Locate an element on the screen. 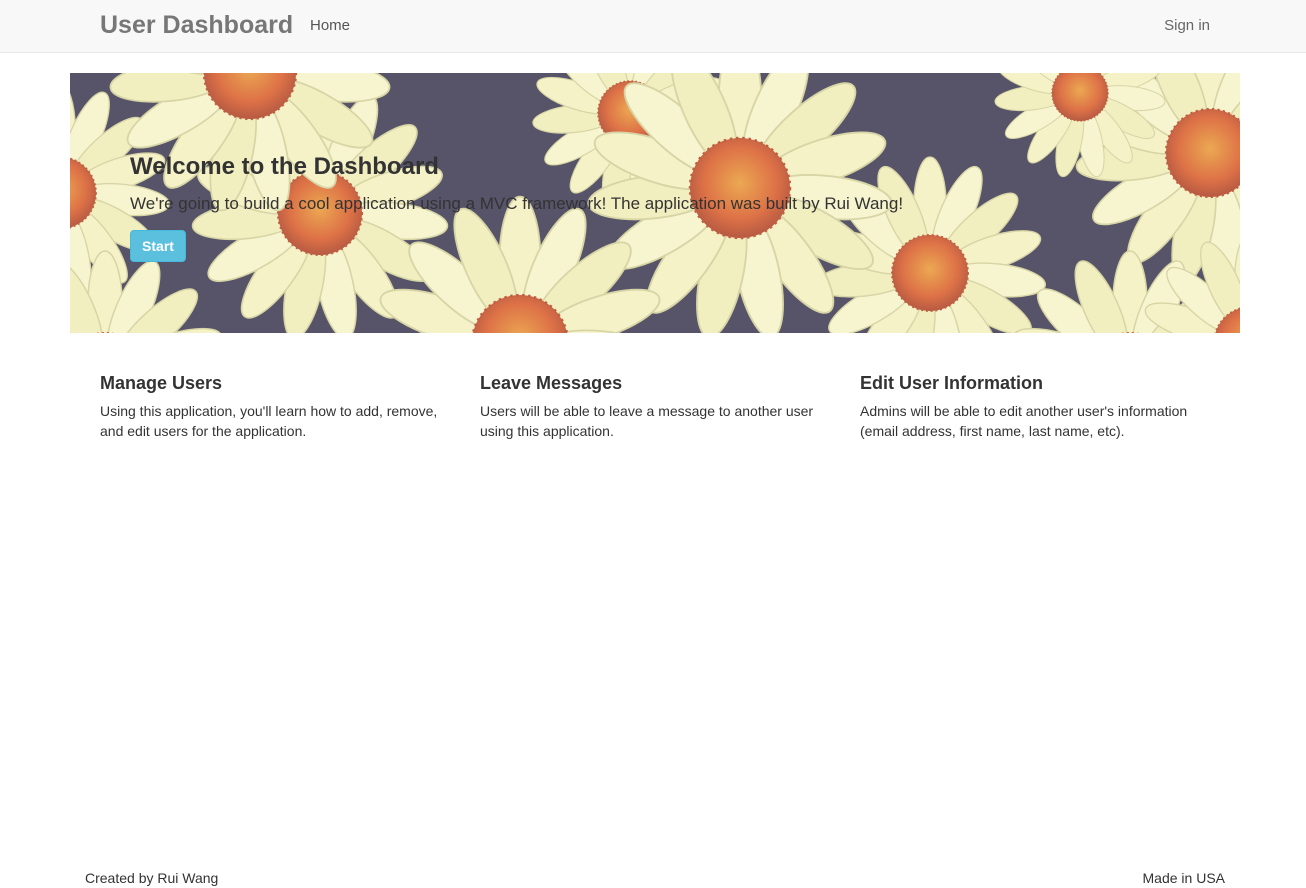  hero-title: Welcome to the Dashboard is located at coordinates (284, 166).